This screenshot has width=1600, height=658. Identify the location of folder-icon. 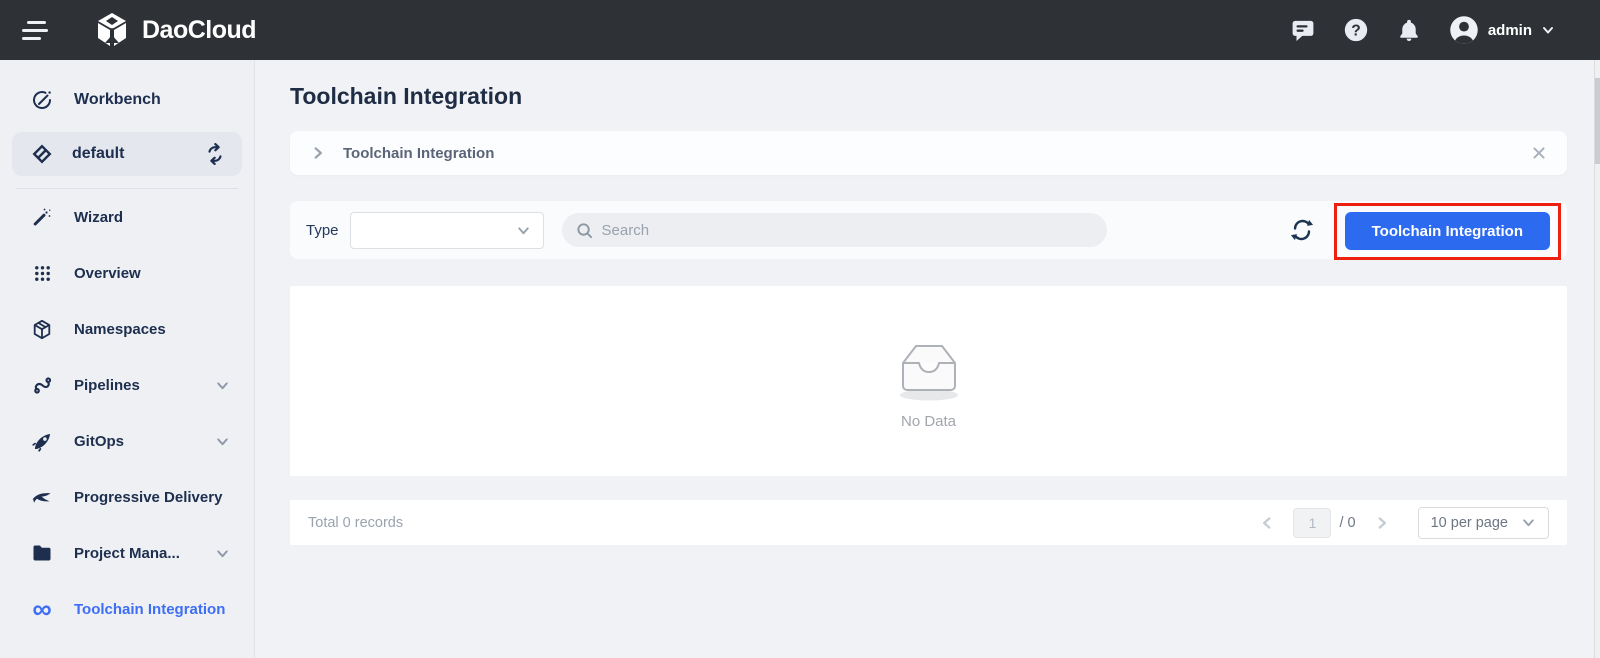
(42, 553).